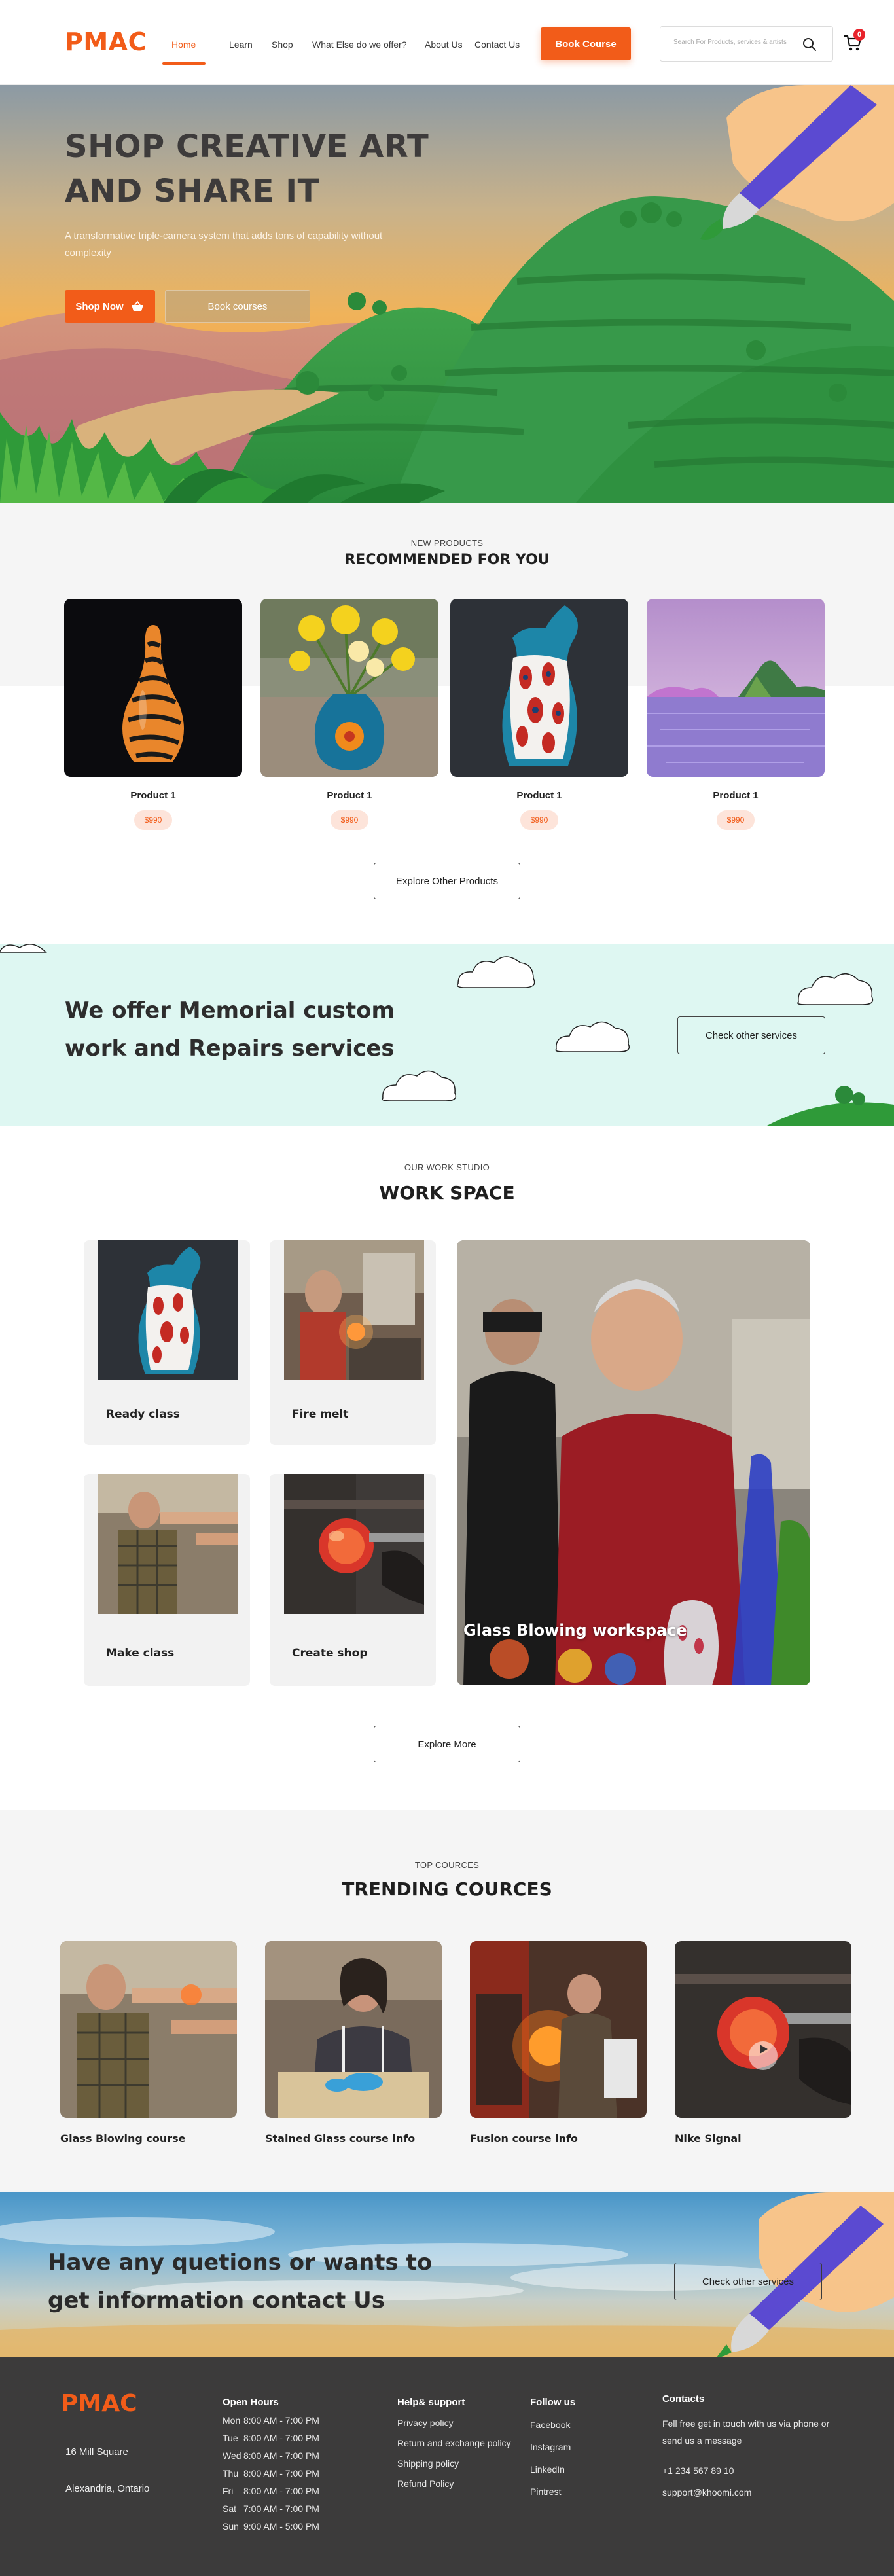 This screenshot has height=2576, width=894. I want to click on course-card: Stained Glass course info, so click(353, 2043).